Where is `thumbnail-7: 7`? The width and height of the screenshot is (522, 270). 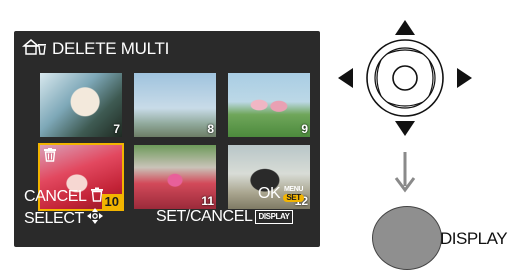 thumbnail-7: 7 is located at coordinates (81, 105).